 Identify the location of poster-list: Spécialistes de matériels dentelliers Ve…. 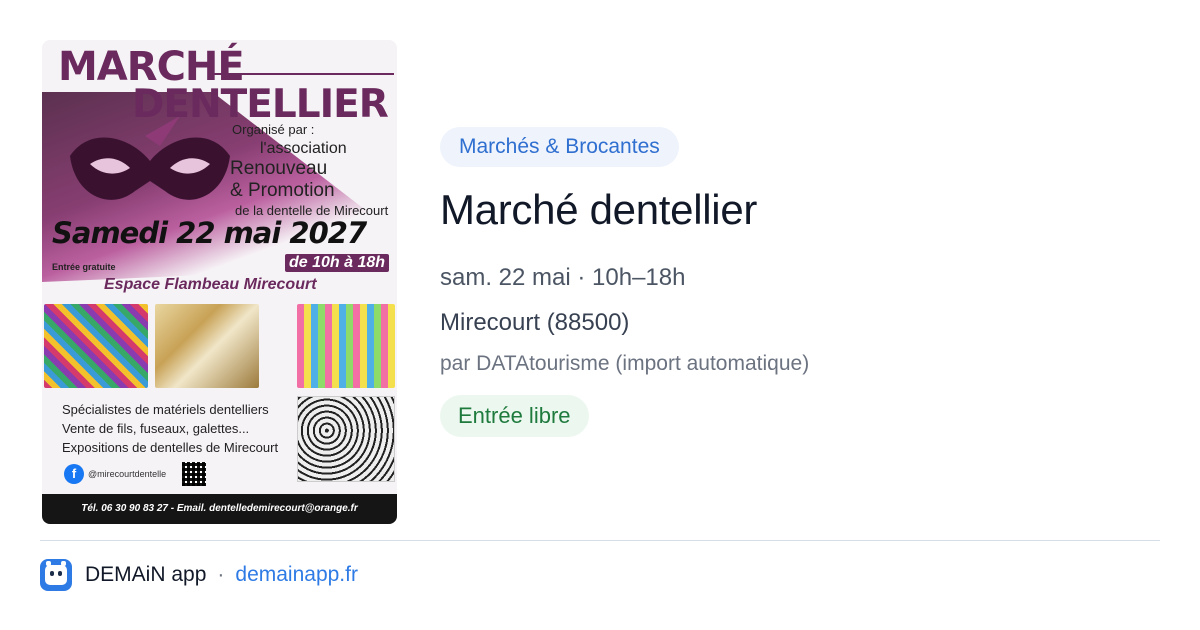
(170, 428).